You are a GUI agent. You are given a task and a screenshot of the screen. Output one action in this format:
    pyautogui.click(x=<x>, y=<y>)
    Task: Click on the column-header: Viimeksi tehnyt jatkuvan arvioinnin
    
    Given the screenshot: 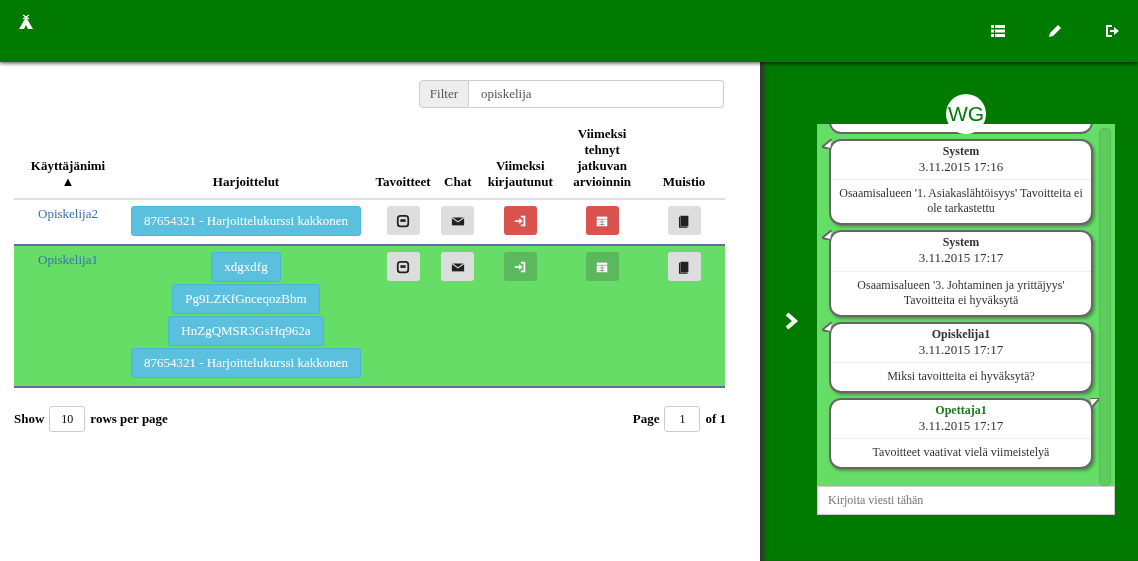 What is the action you would take?
    pyautogui.click(x=602, y=158)
    